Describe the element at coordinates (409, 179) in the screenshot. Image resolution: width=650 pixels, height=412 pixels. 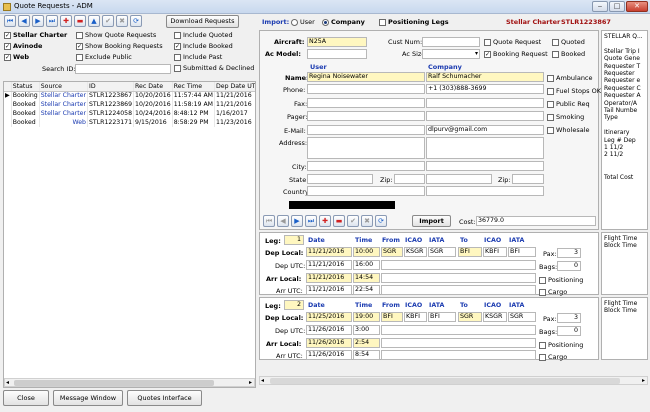
I see `user-zip-input` at that location.